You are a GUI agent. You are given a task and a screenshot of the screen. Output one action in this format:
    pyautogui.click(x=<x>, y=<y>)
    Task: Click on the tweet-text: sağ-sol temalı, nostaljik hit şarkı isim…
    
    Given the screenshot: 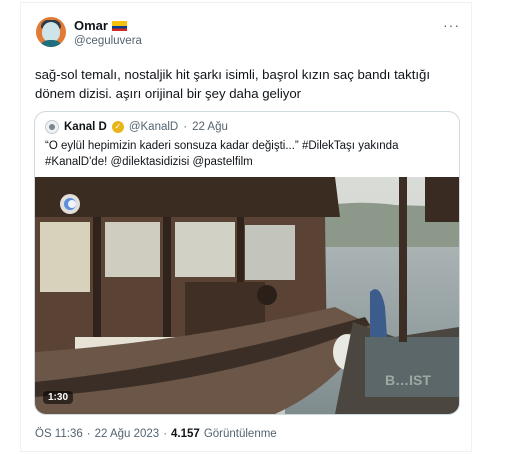 What is the action you would take?
    pyautogui.click(x=233, y=84)
    